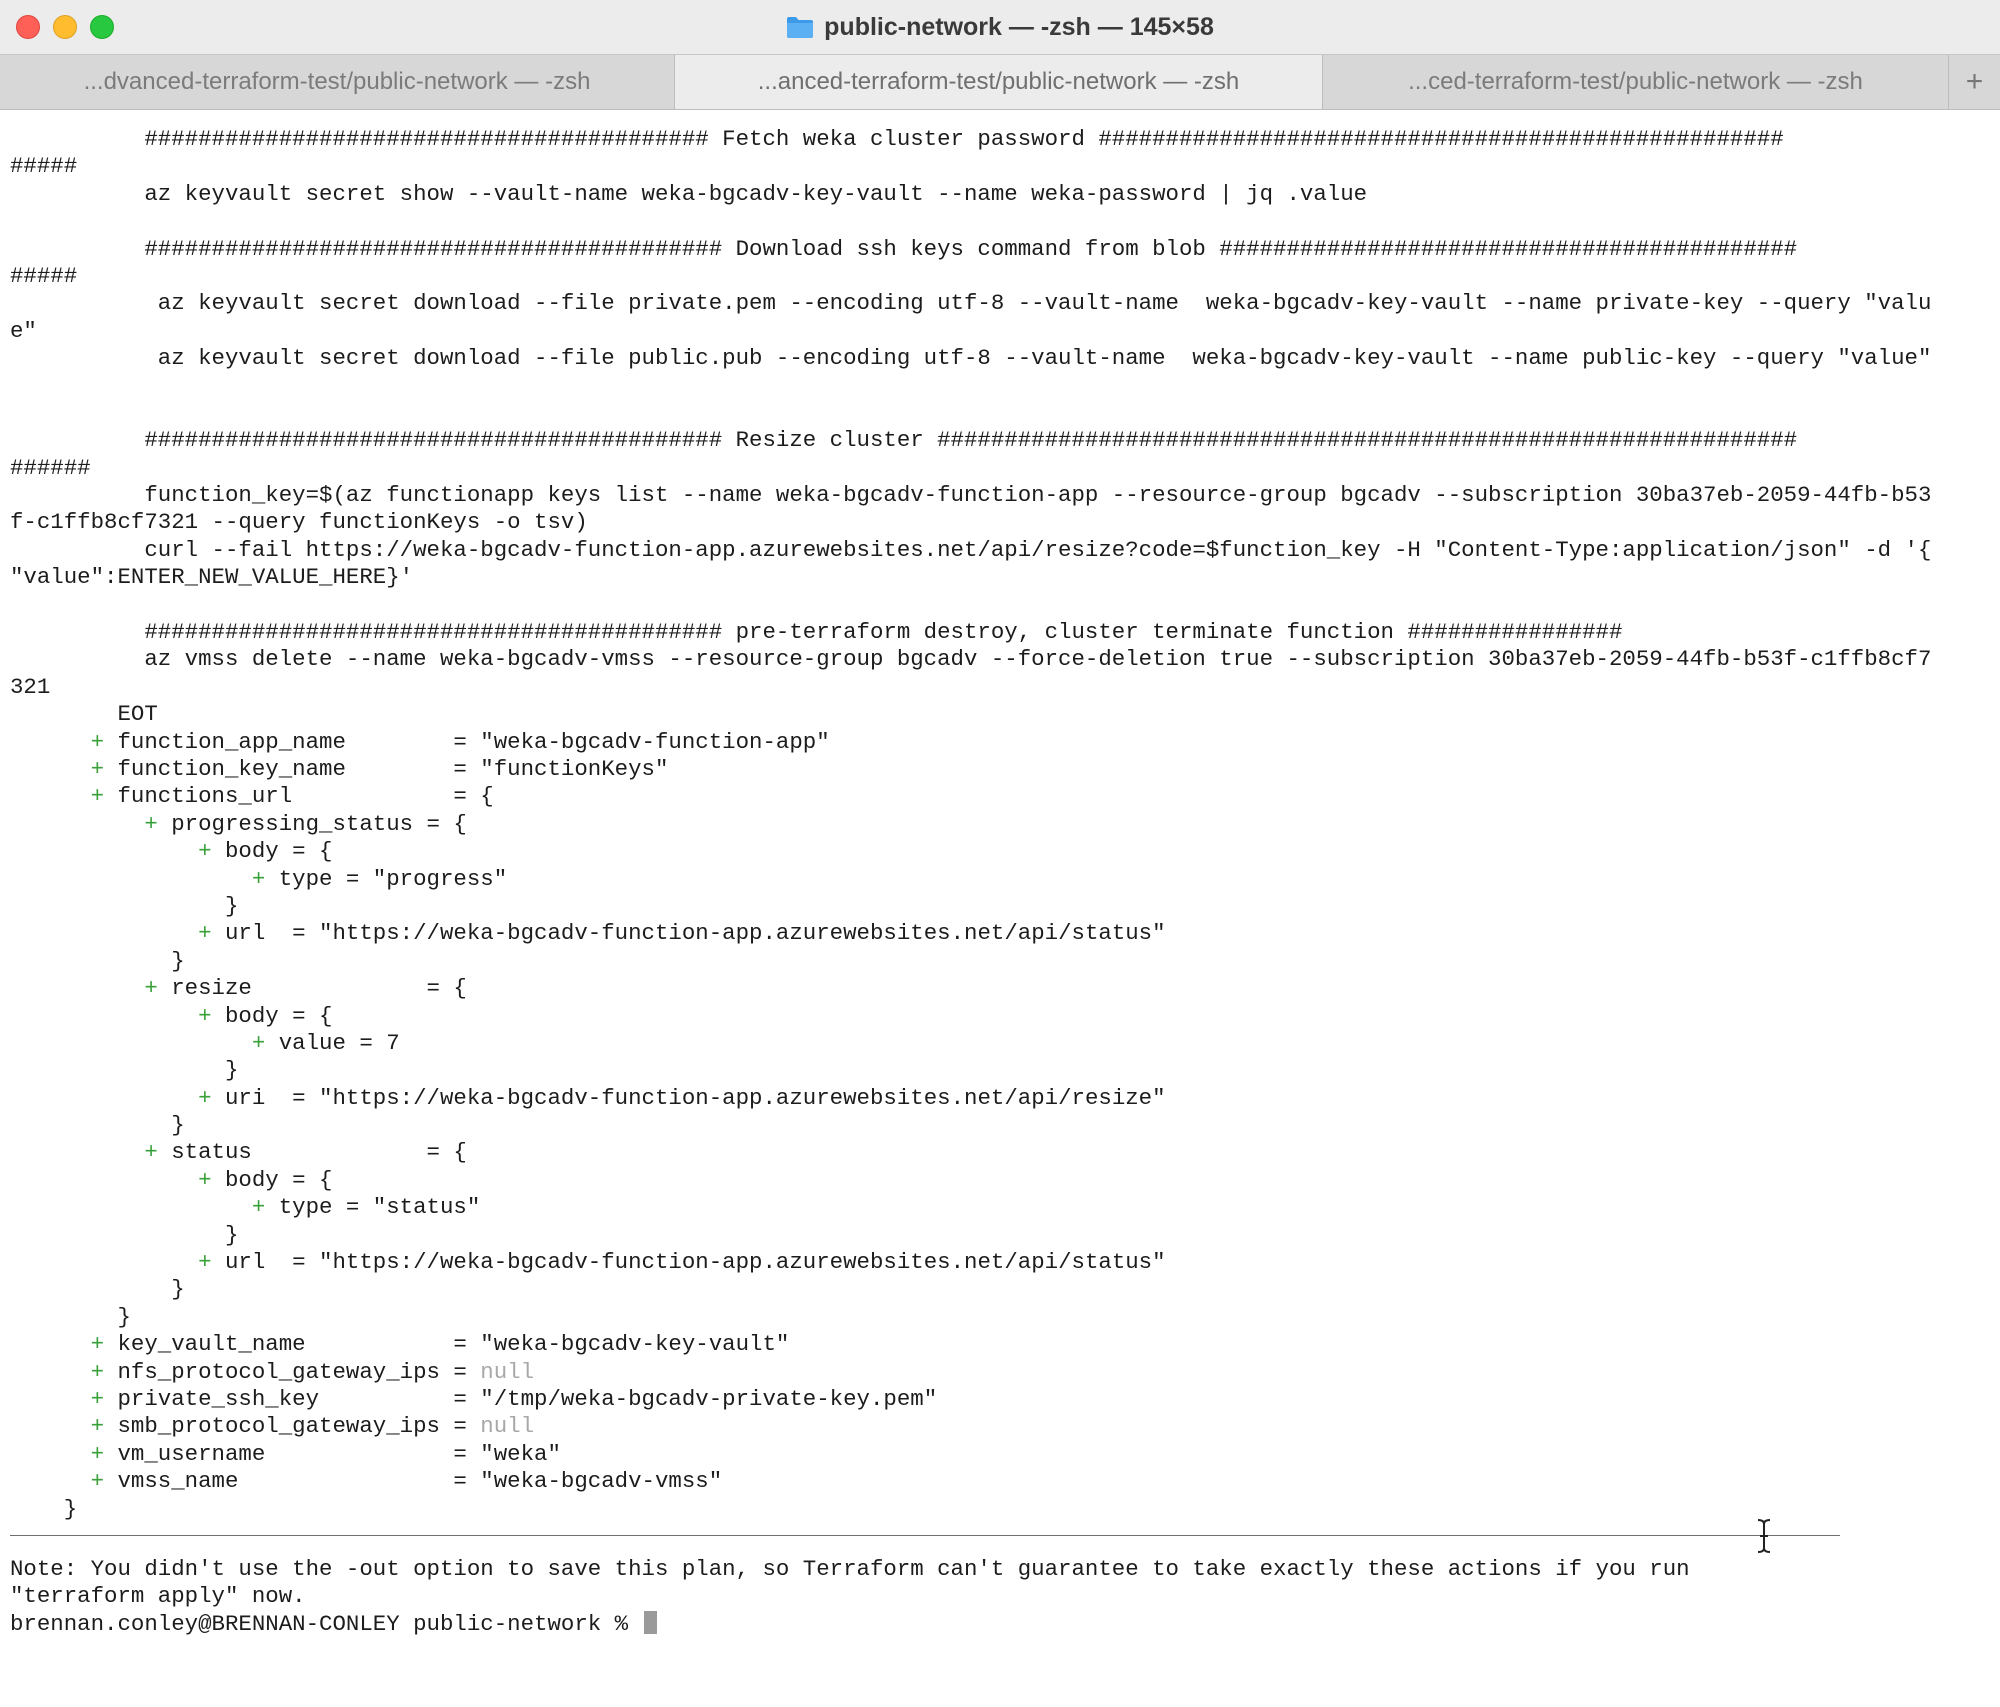 Image resolution: width=2000 pixels, height=1707 pixels. I want to click on line-text: resize = {, so click(312, 988).